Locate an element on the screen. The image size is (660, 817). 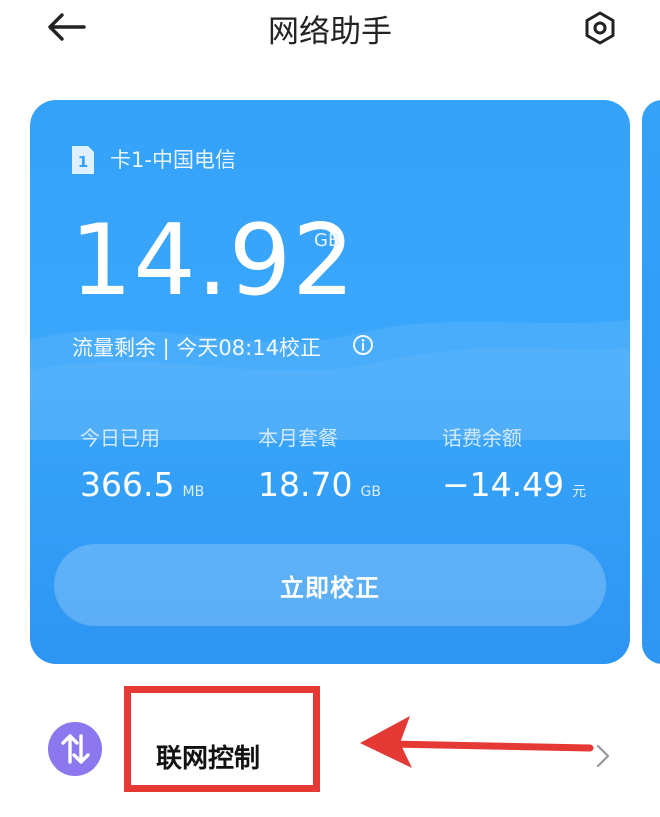
wave-decoration is located at coordinates (330, 380).